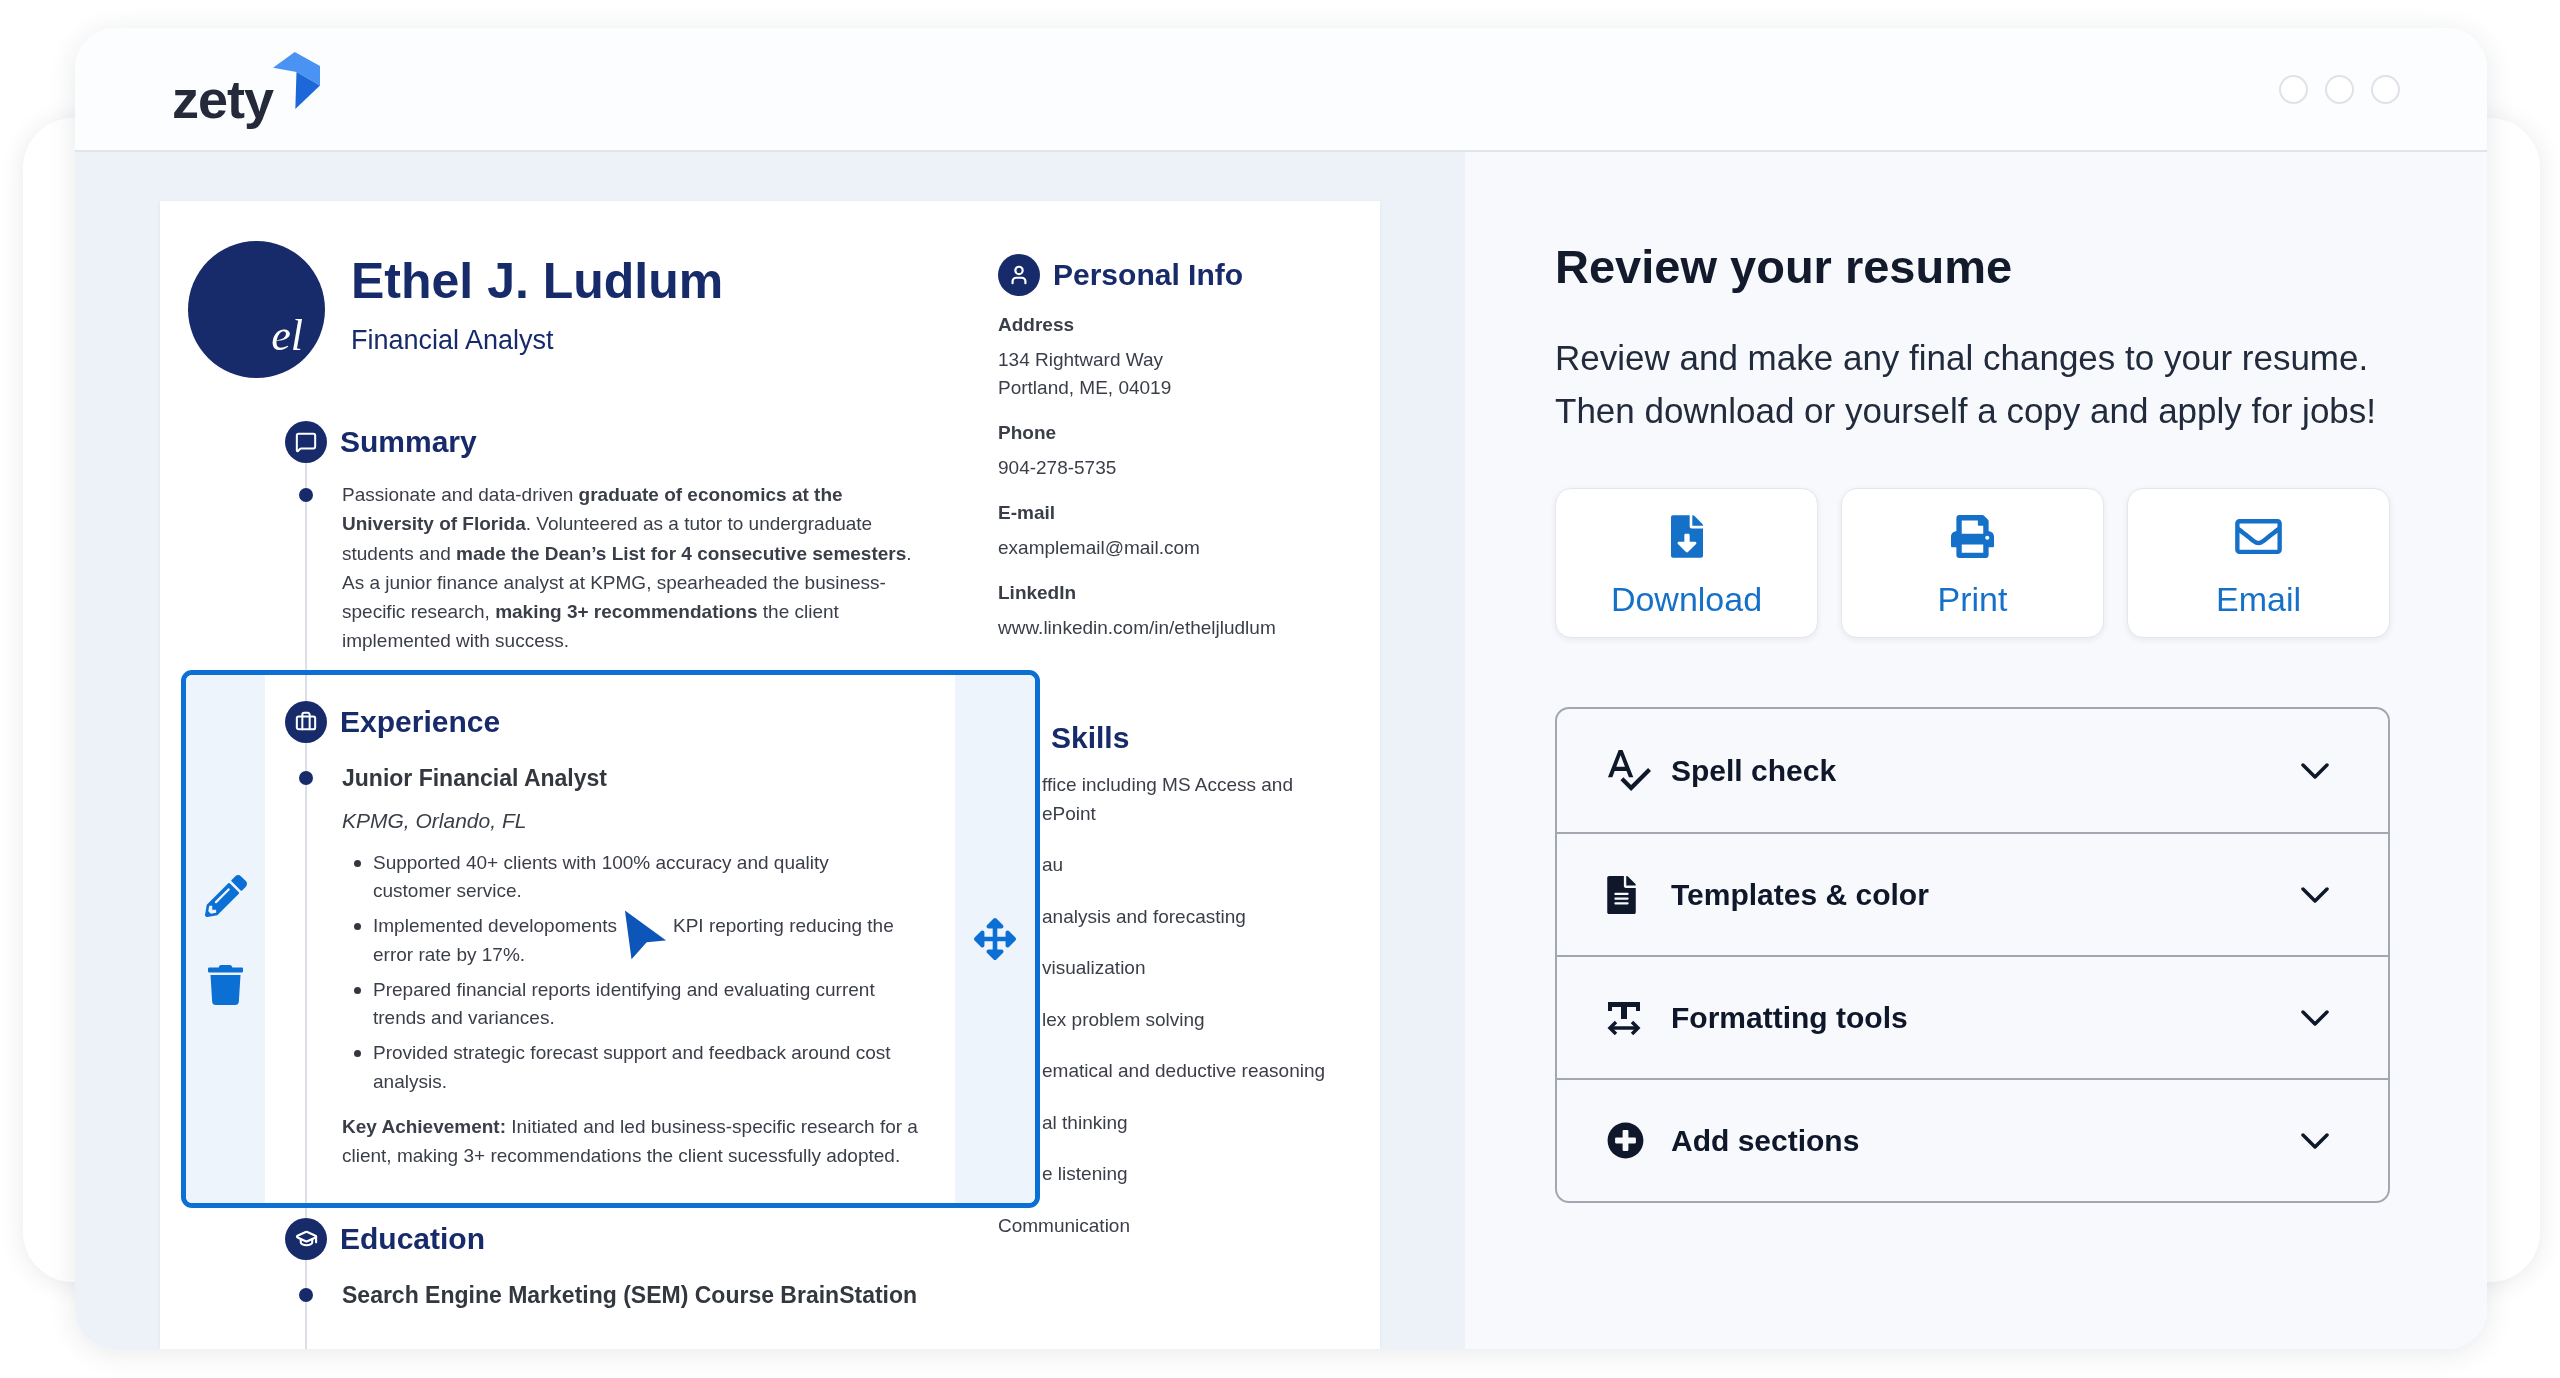 This screenshot has width=2560, height=1378. Describe the element at coordinates (624, 1003) in the screenshot. I see `bullet-text: Prepared financial reports identifying and evaluating current trends and variances.` at that location.